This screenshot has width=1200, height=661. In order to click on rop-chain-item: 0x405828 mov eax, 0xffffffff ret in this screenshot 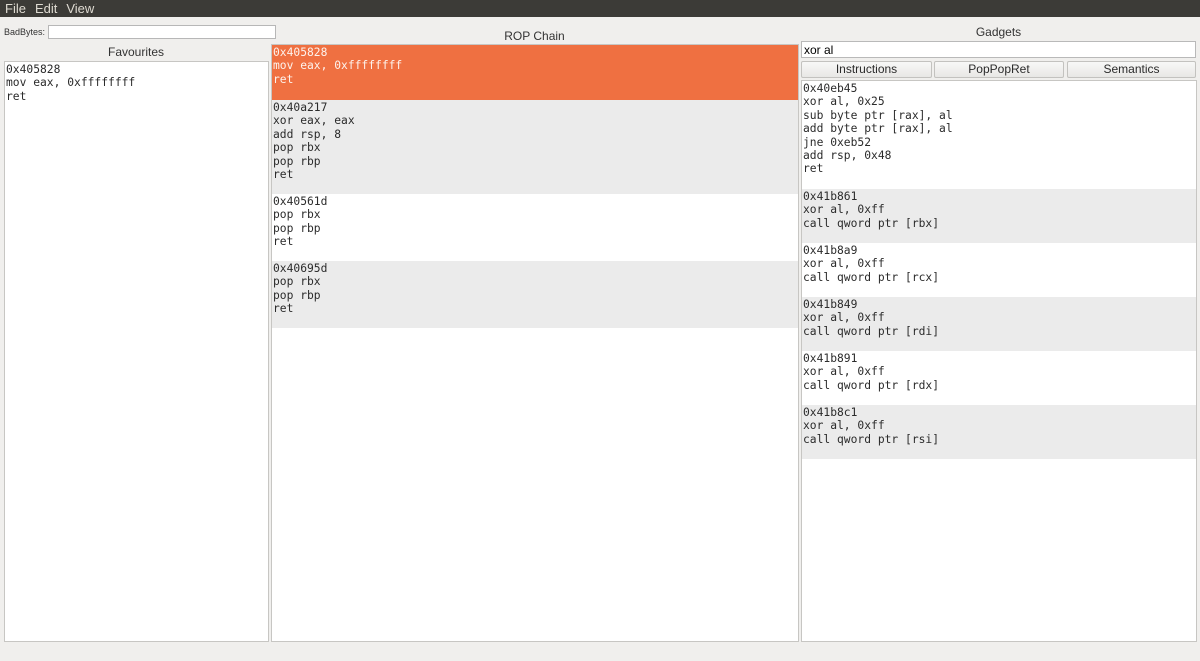, I will do `click(535, 72)`.